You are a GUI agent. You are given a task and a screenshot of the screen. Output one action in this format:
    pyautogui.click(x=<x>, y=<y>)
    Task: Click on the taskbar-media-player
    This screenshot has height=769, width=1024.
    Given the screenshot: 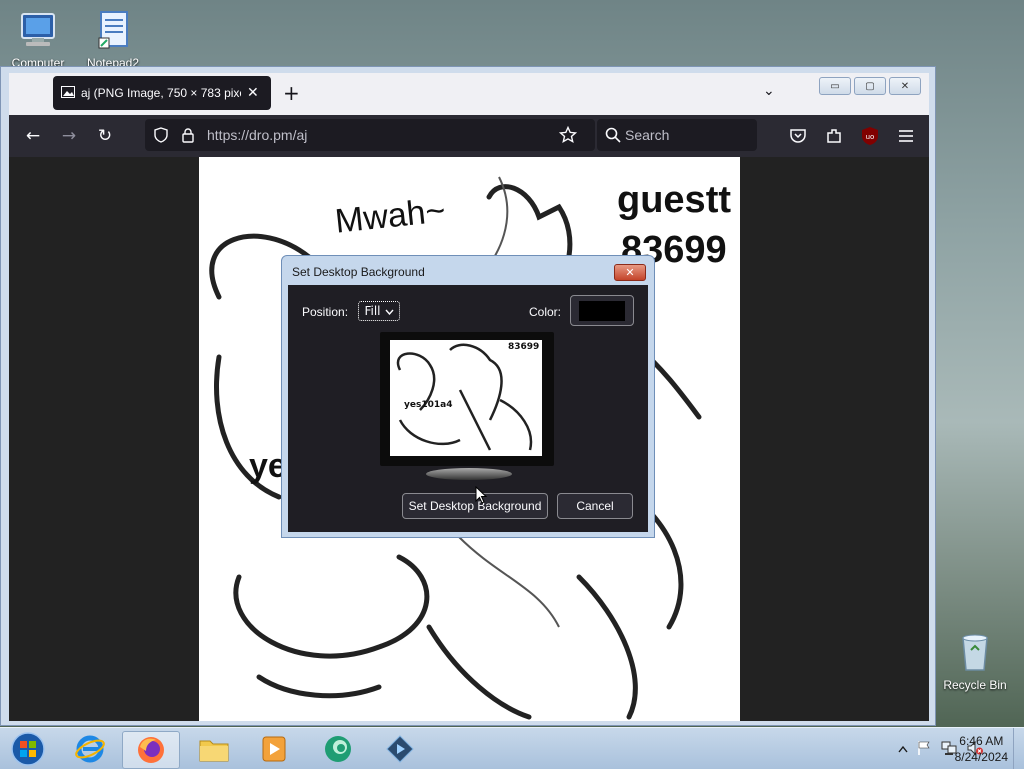 What is the action you would take?
    pyautogui.click(x=274, y=749)
    